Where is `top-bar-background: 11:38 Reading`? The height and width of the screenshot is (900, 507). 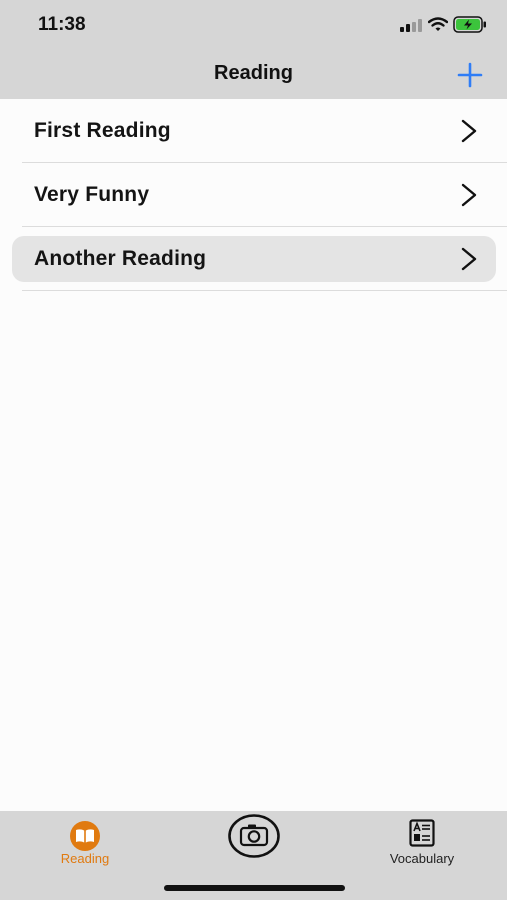
top-bar-background: 11:38 Reading is located at coordinates (253, 49).